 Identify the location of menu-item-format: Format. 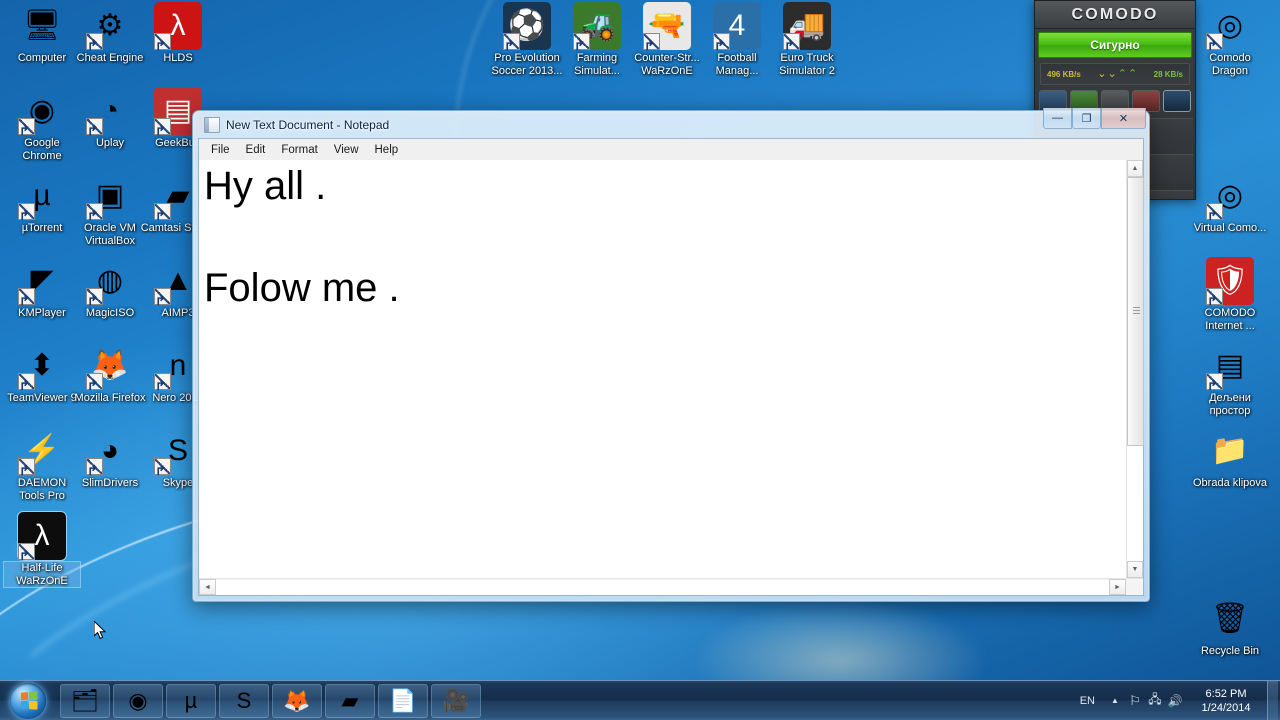
(299, 150).